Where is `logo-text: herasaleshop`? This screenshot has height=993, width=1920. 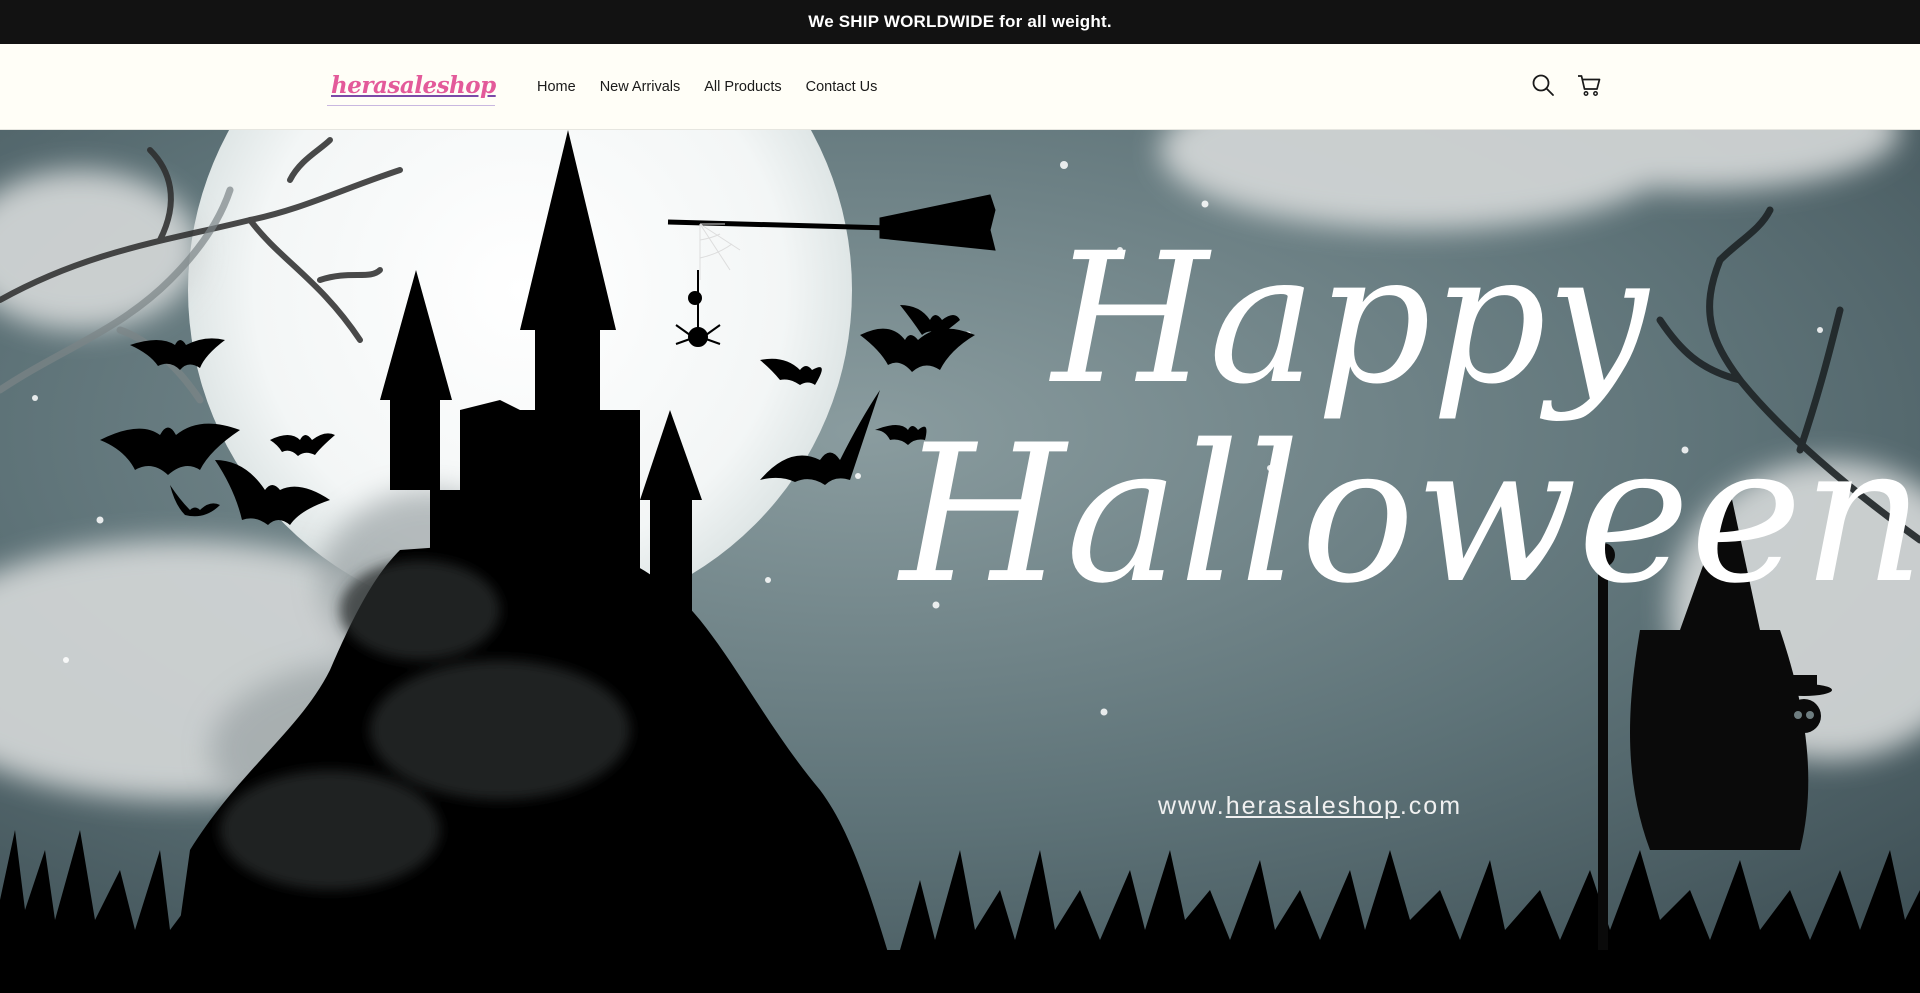 logo-text: herasaleshop is located at coordinates (413, 85).